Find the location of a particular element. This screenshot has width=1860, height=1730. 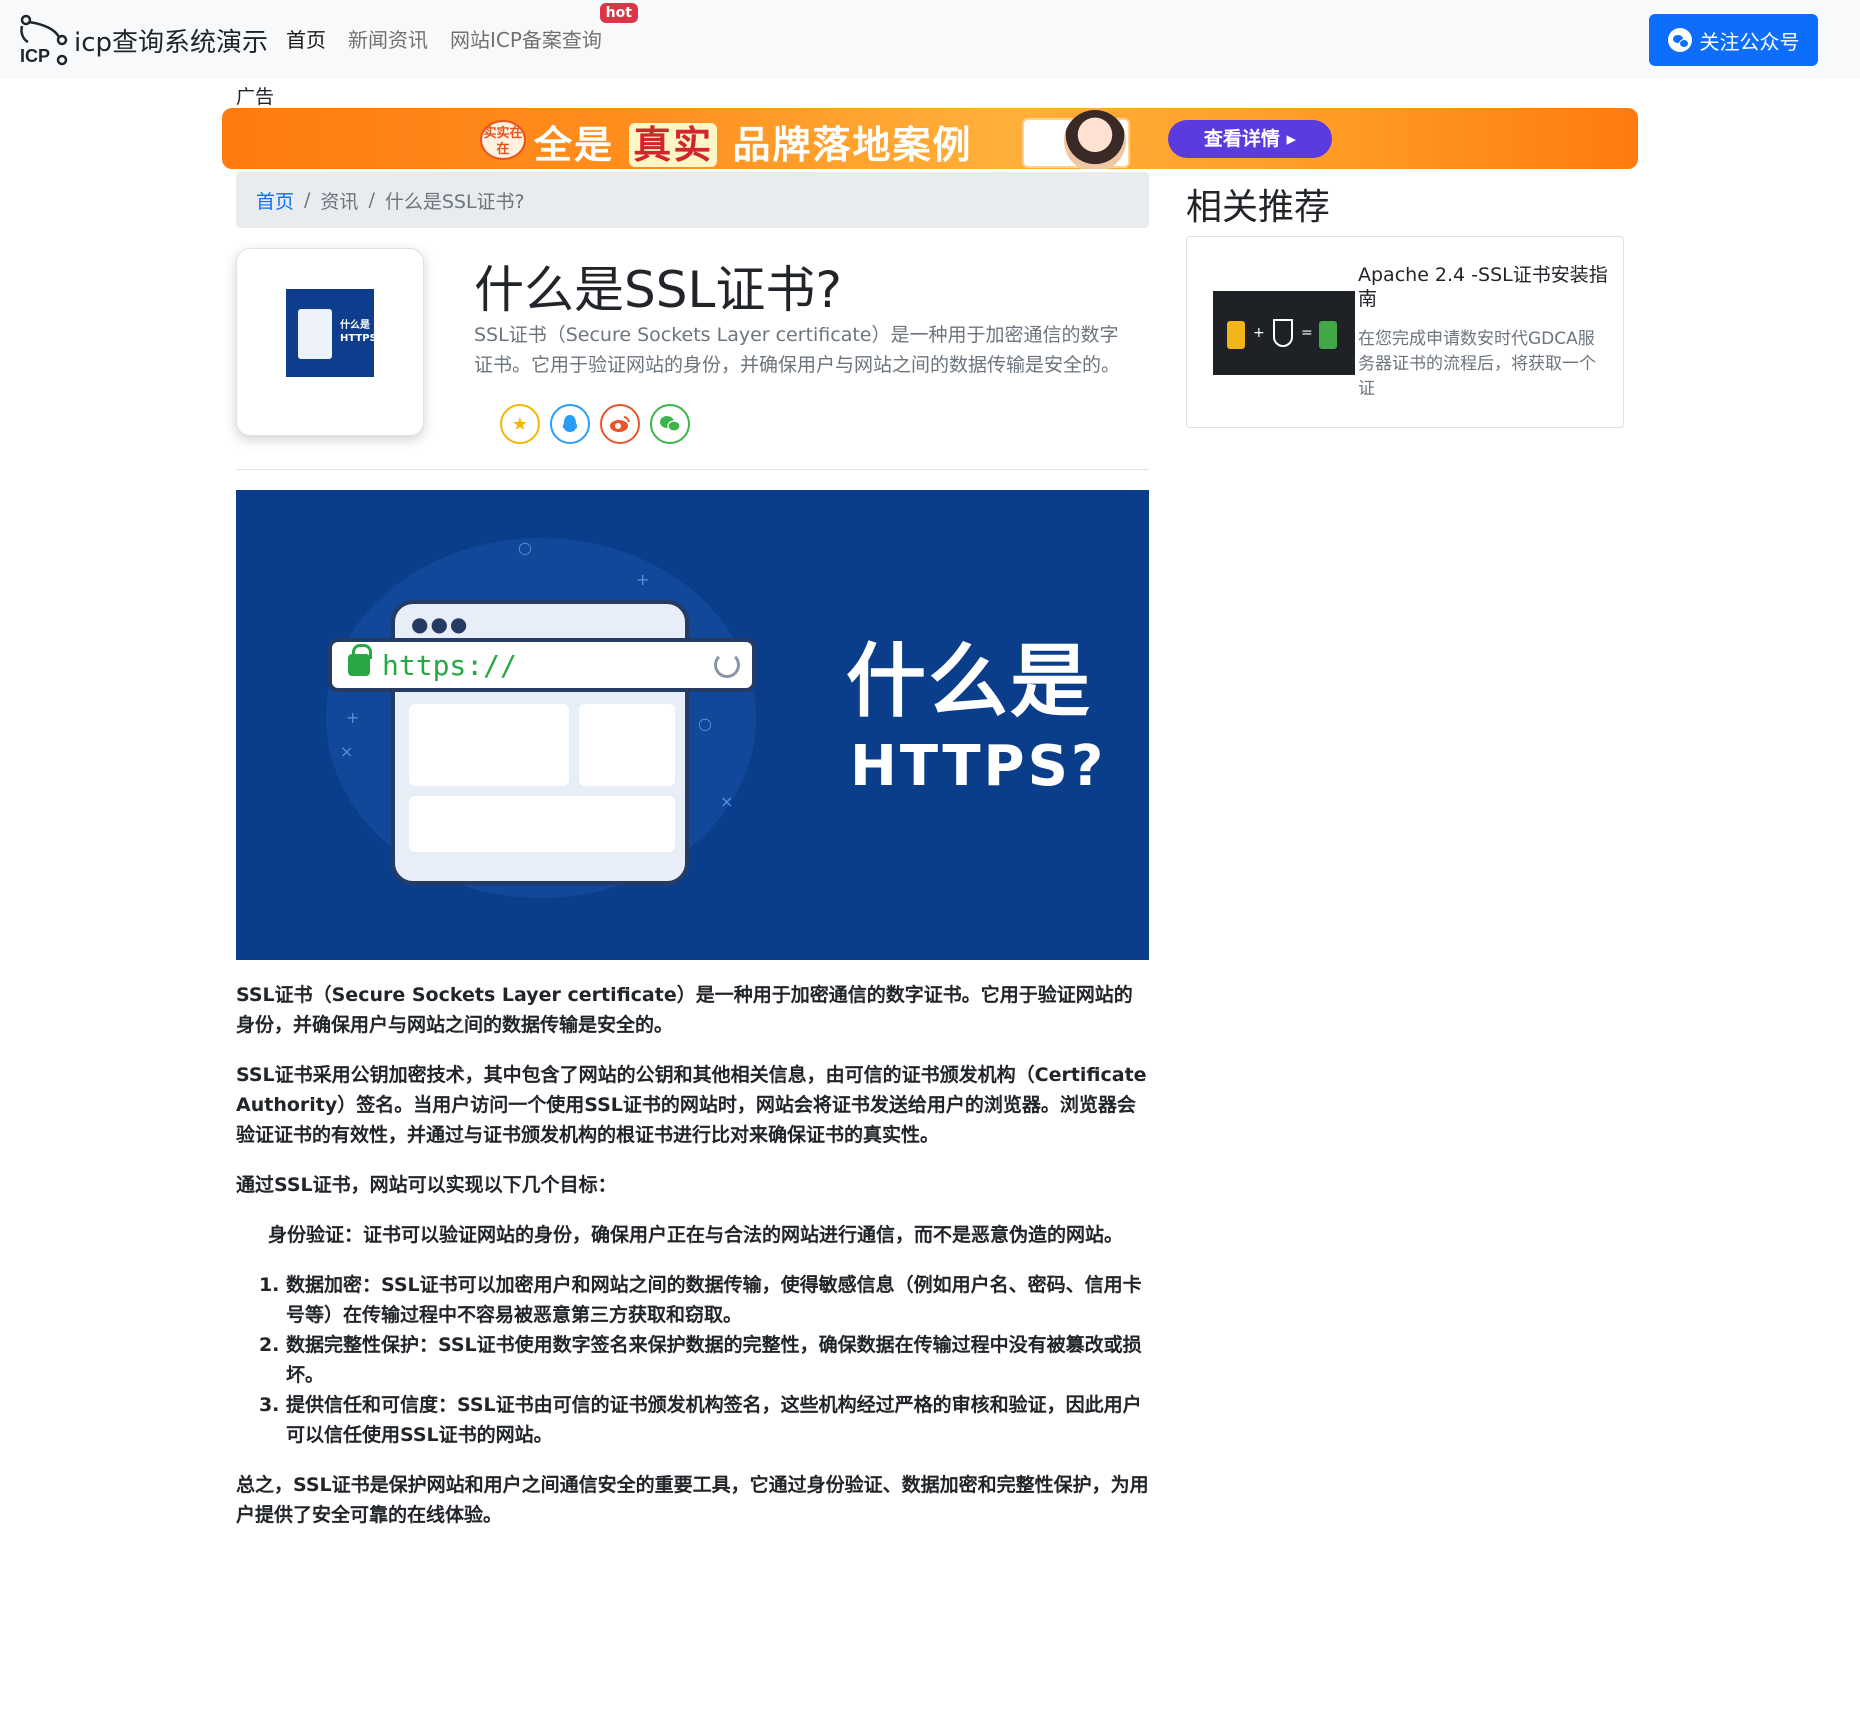

http-lock-icon is located at coordinates (1236, 335).